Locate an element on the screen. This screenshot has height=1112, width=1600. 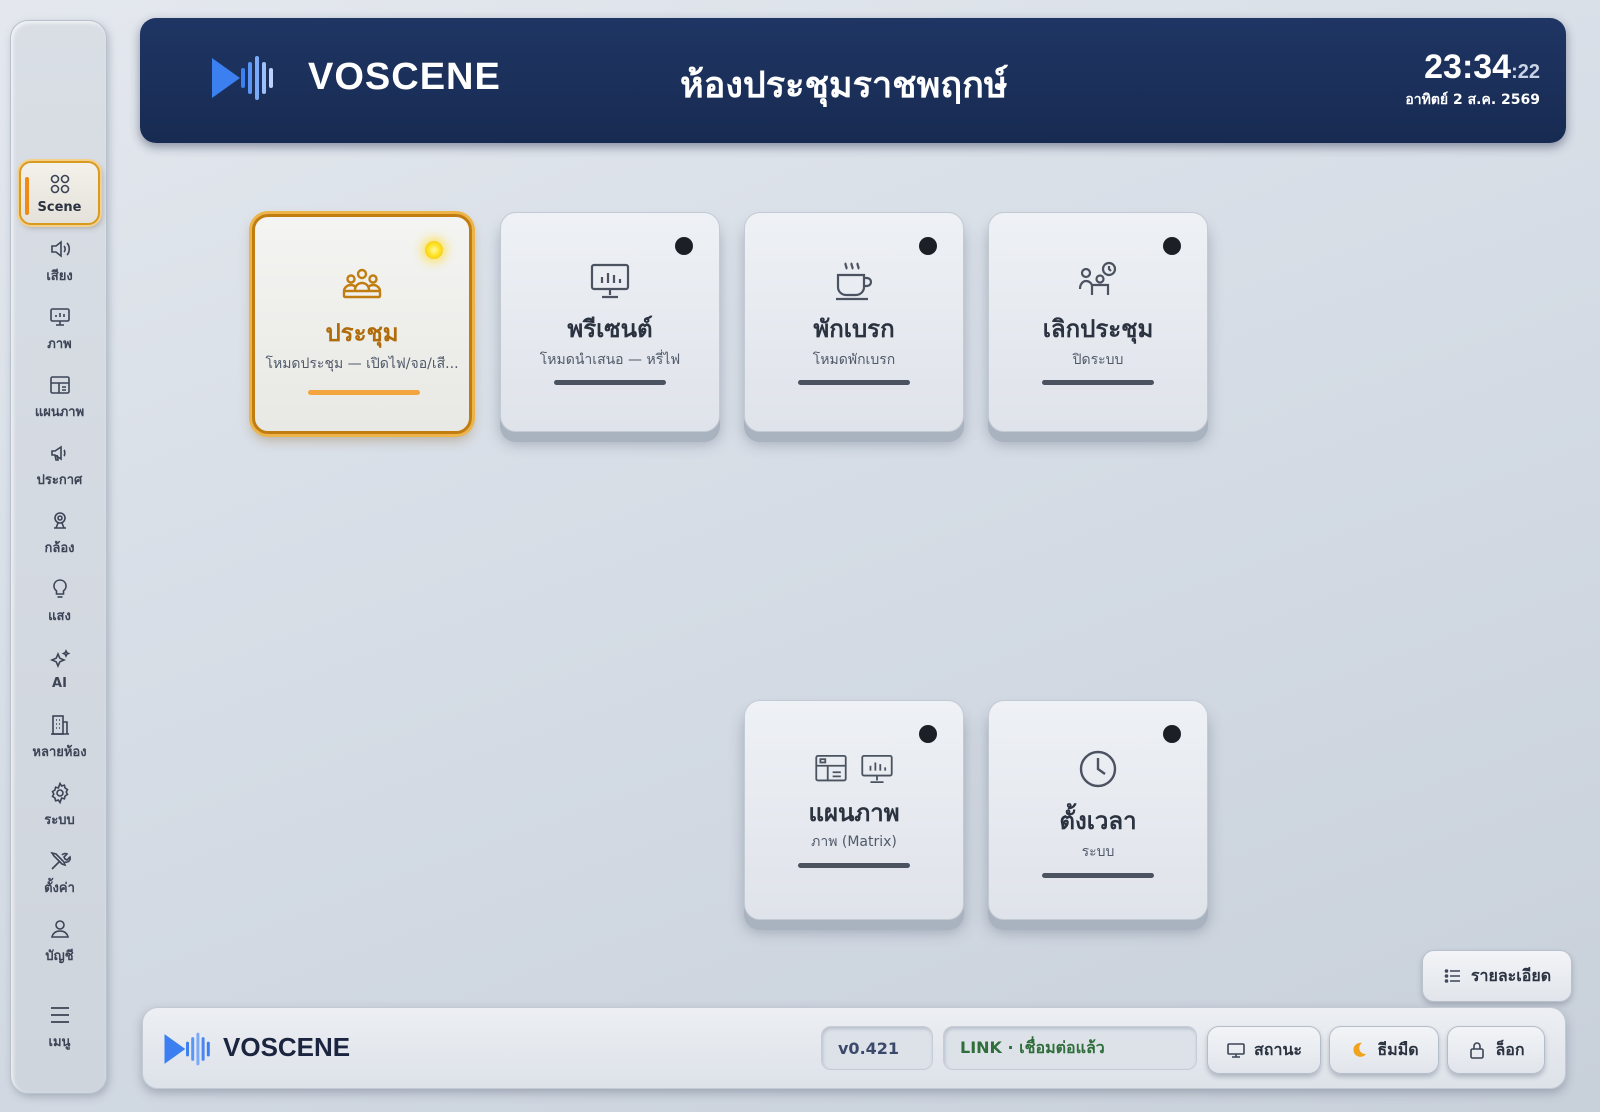
scene-title: เลิกประชุม is located at coordinates (1098, 329).